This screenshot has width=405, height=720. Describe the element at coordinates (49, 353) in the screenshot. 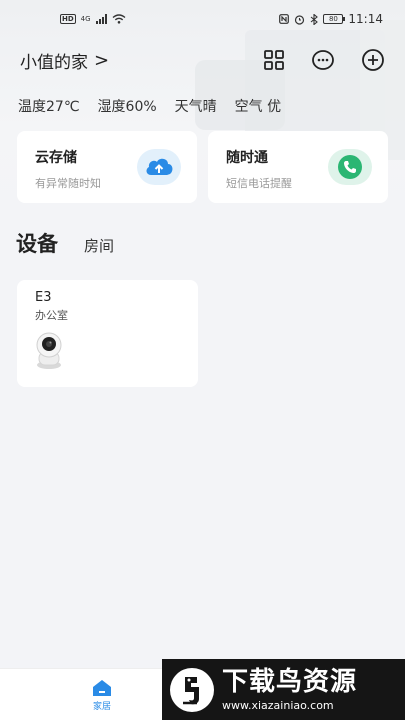

I see `camera-icon` at that location.